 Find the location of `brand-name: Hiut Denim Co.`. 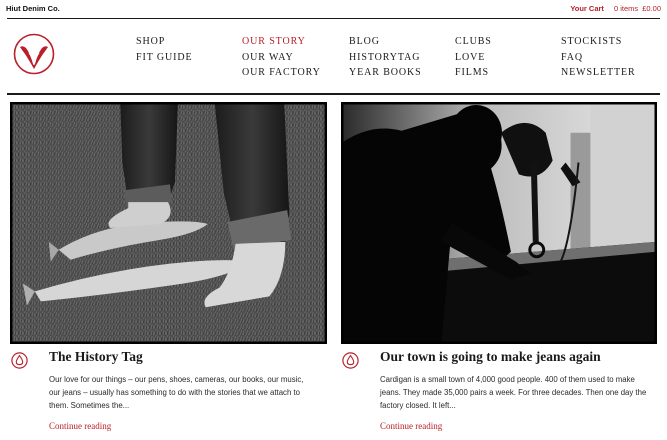

brand-name: Hiut Denim Co. is located at coordinates (33, 8).